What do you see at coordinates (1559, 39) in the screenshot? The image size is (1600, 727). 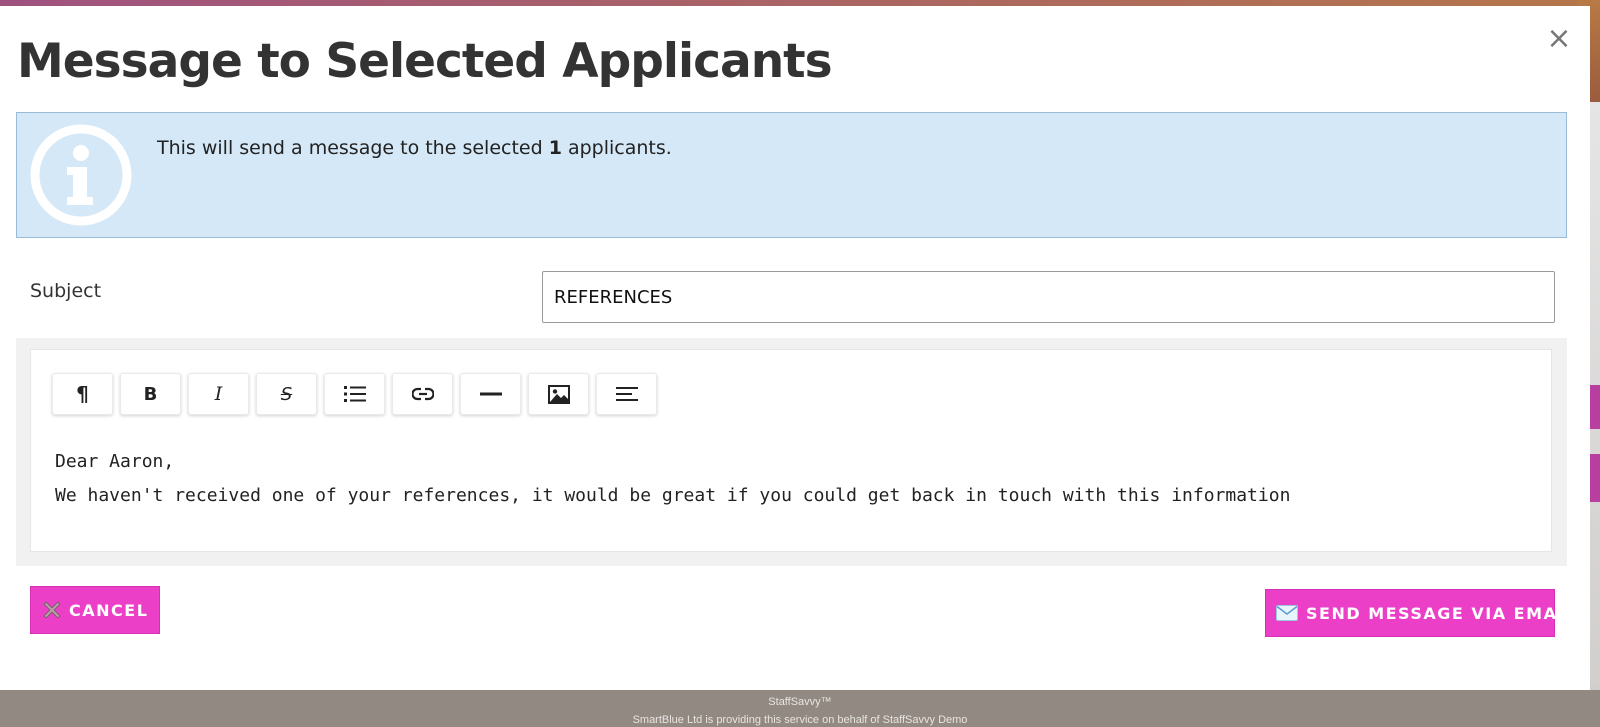 I see `close-icon: ×` at bounding box center [1559, 39].